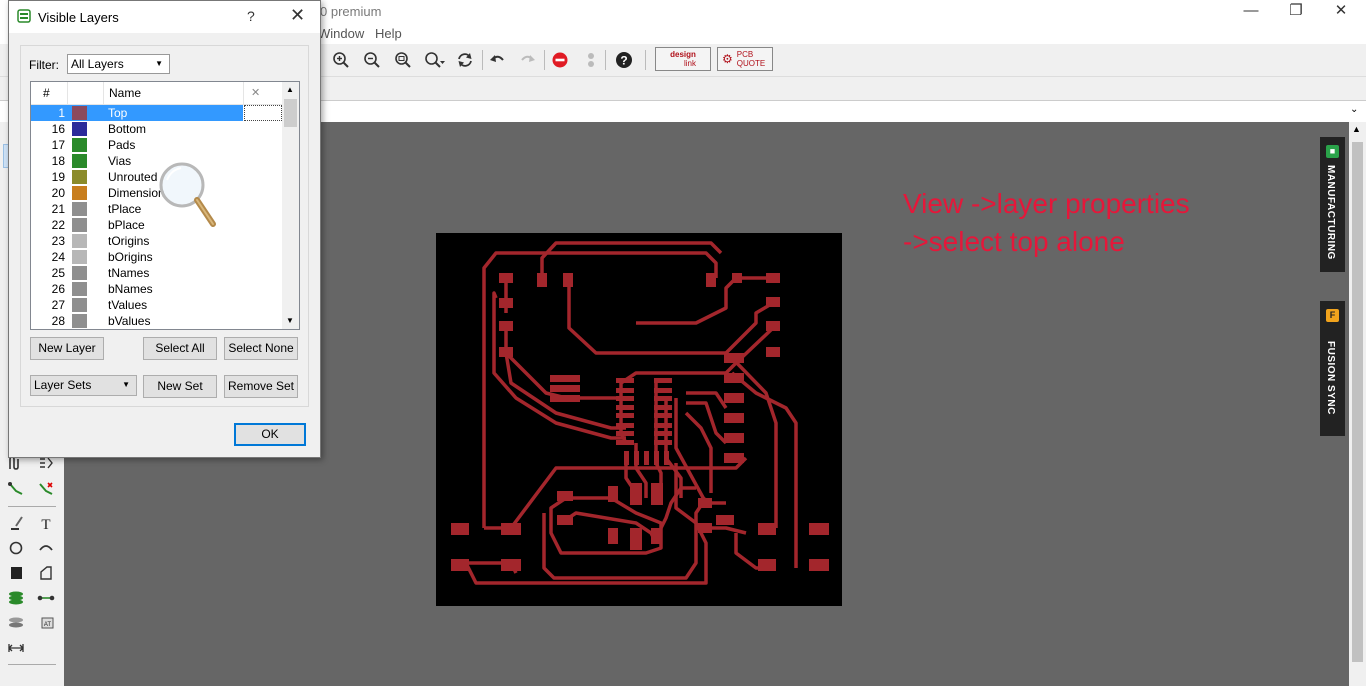 The height and width of the screenshot is (686, 1366). I want to click on layer-list-scroll-thumb, so click(290, 113).